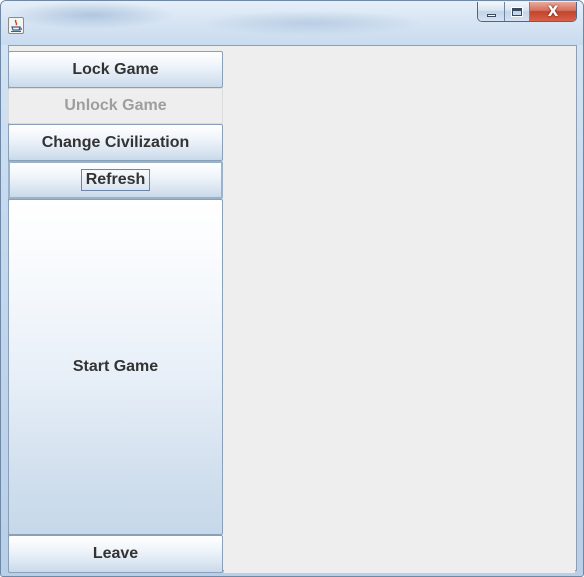 The image size is (584, 577). What do you see at coordinates (491, 15) in the screenshot?
I see `minimize-icon` at bounding box center [491, 15].